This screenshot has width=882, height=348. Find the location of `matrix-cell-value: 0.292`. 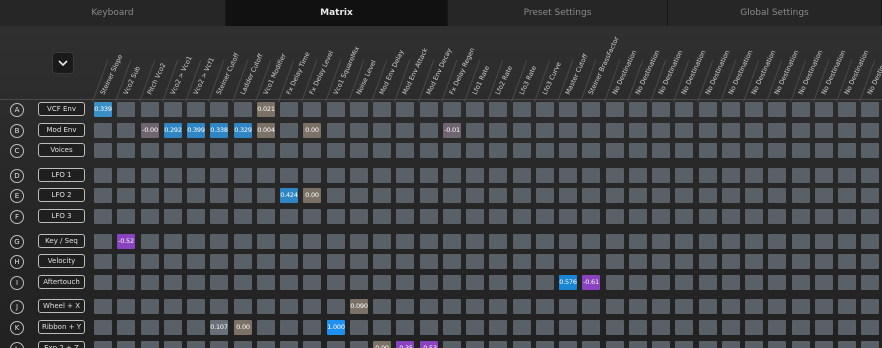

matrix-cell-value: 0.292 is located at coordinates (173, 130).